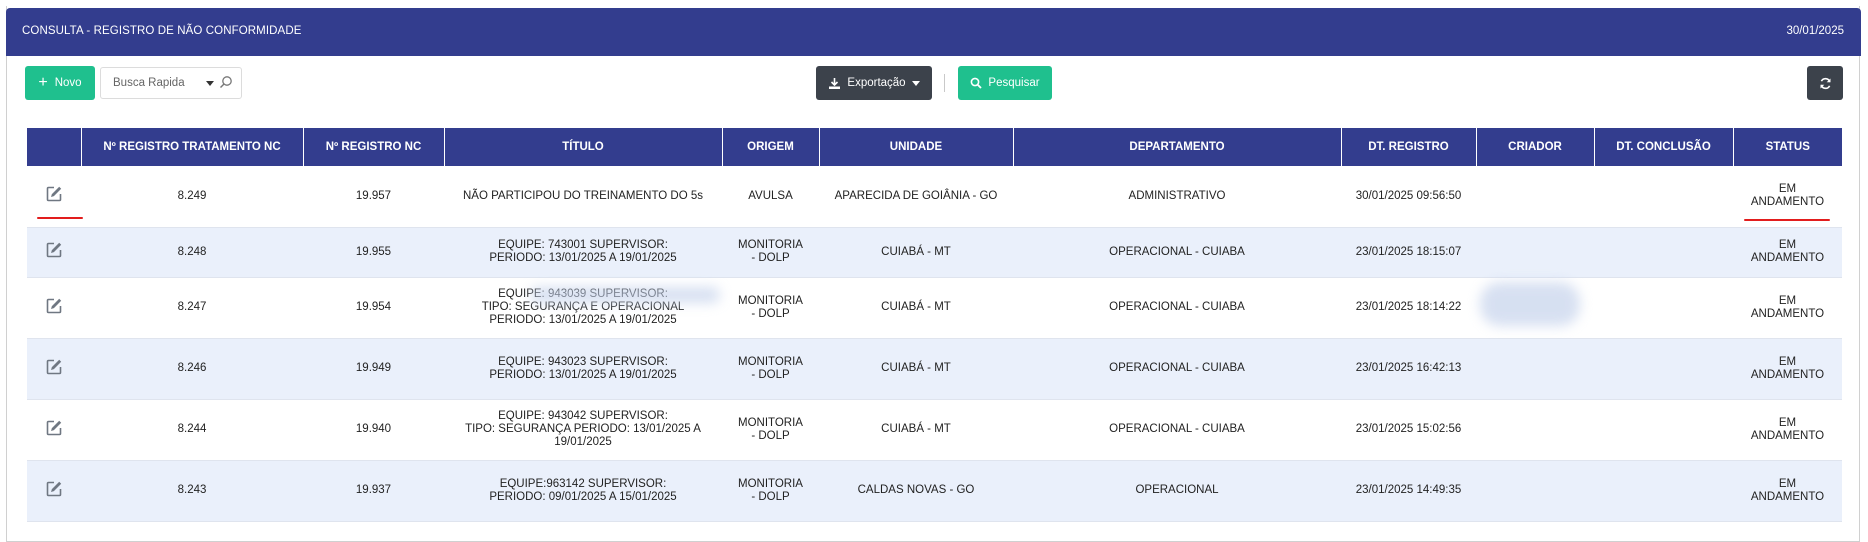 This screenshot has width=1868, height=542. I want to click on cell-registro: 19.954, so click(373, 308).